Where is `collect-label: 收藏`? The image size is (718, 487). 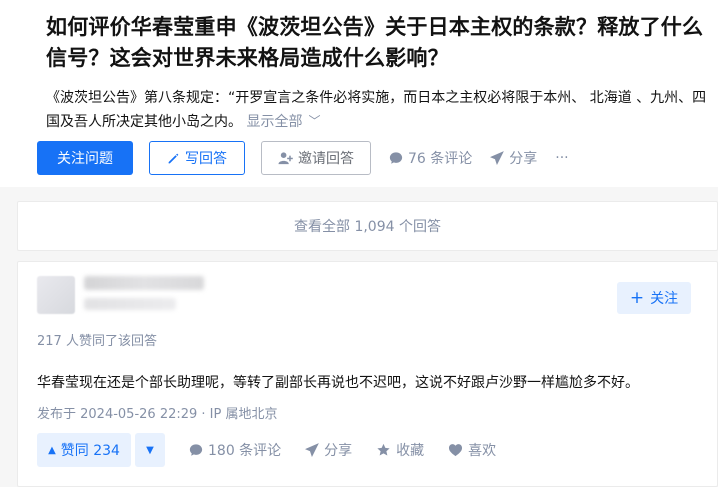 collect-label: 收藏 is located at coordinates (410, 451).